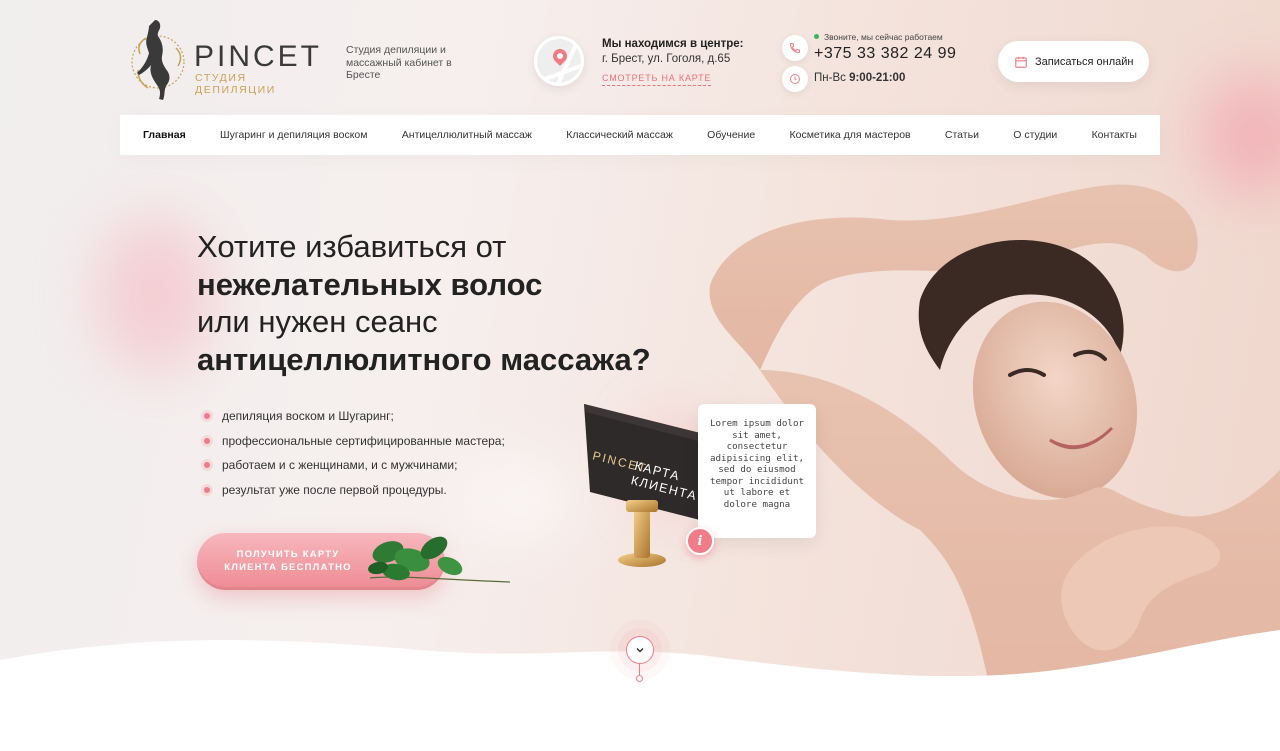  I want to click on nav-item-about: О студии, so click(1035, 135).